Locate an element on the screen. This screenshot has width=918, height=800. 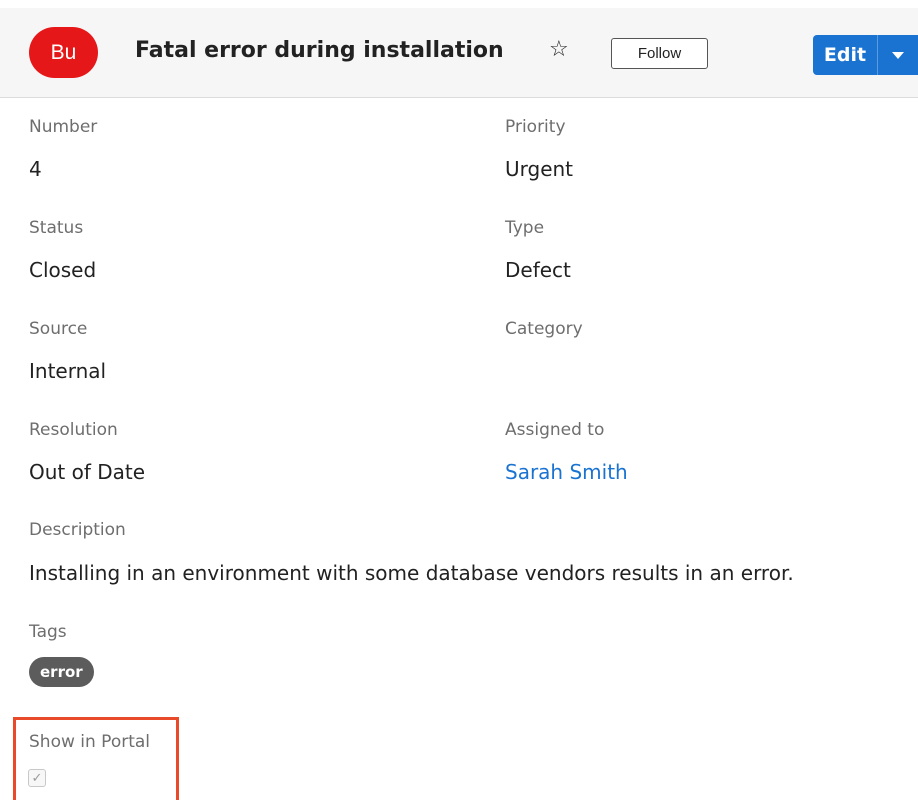
category-label: Category is located at coordinates (544, 329).